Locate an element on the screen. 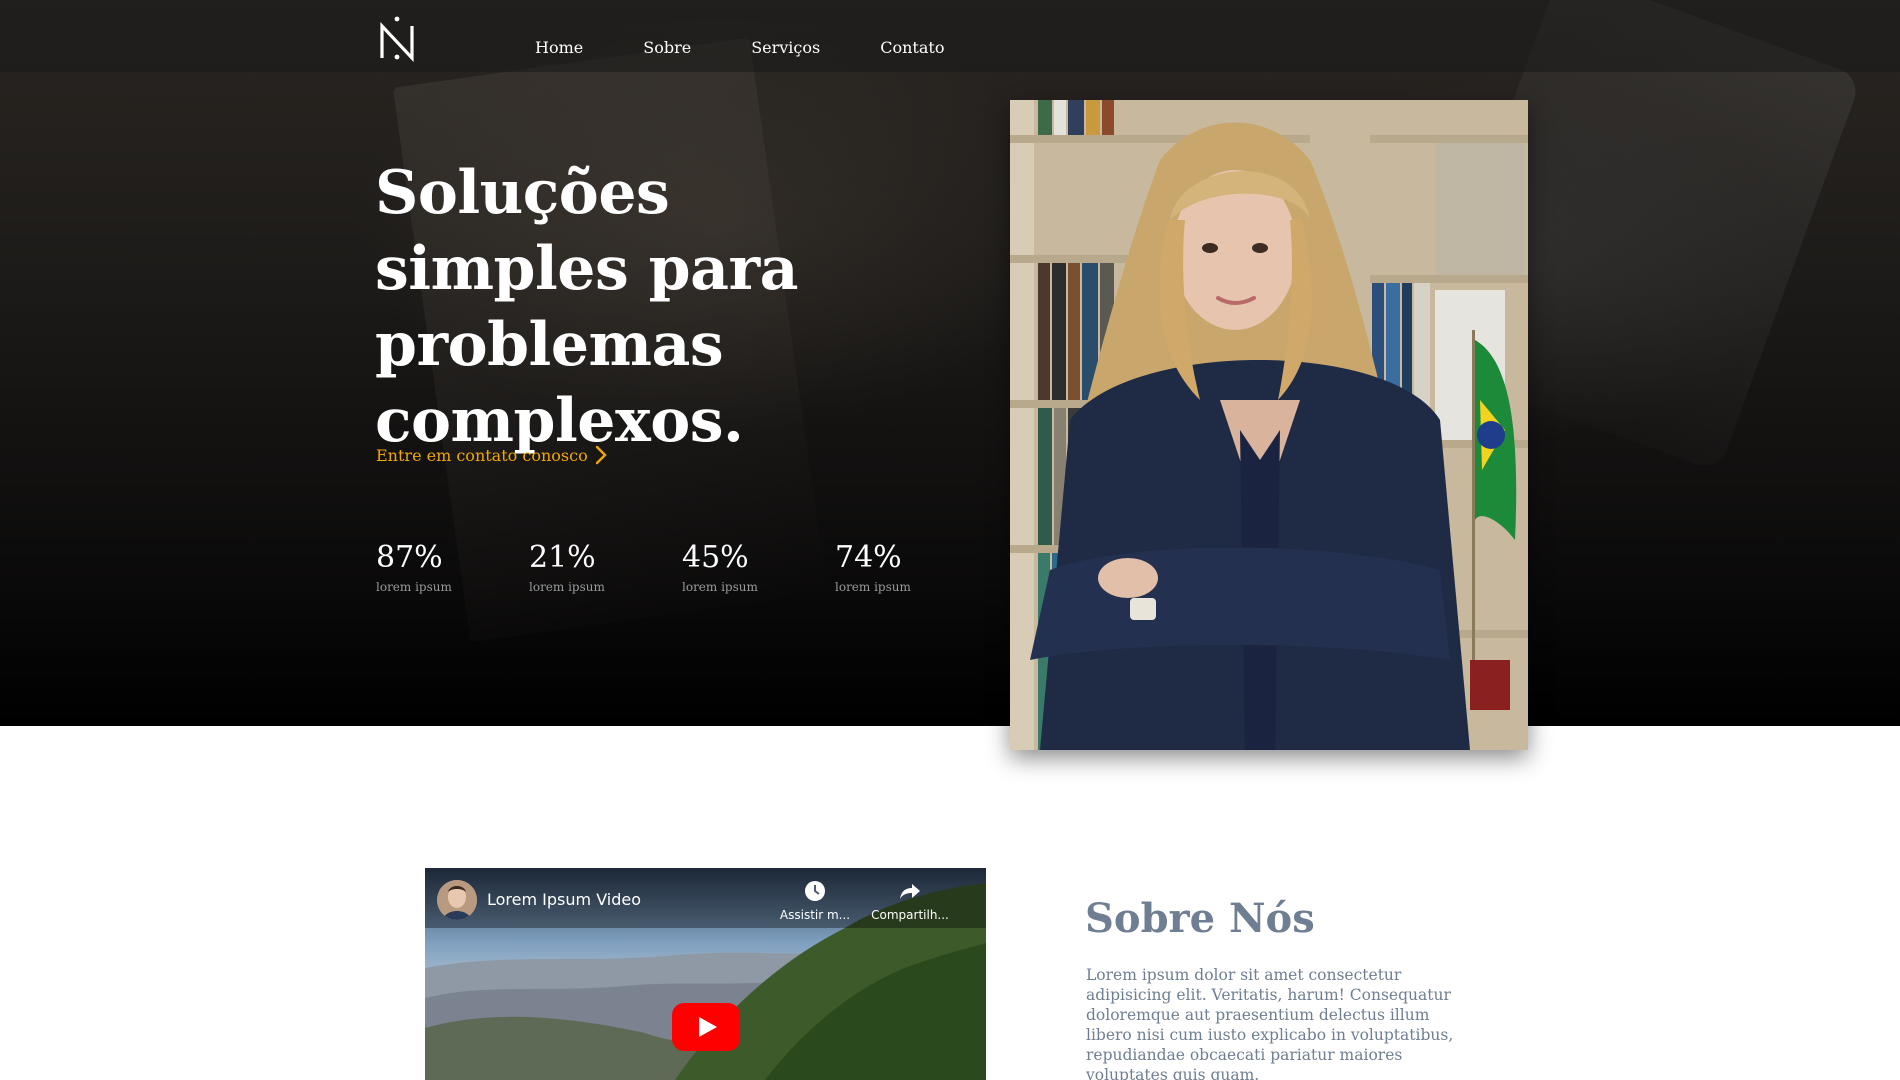 The width and height of the screenshot is (1900, 1080). stat-item: 74% lorem ipsum is located at coordinates (911, 566).